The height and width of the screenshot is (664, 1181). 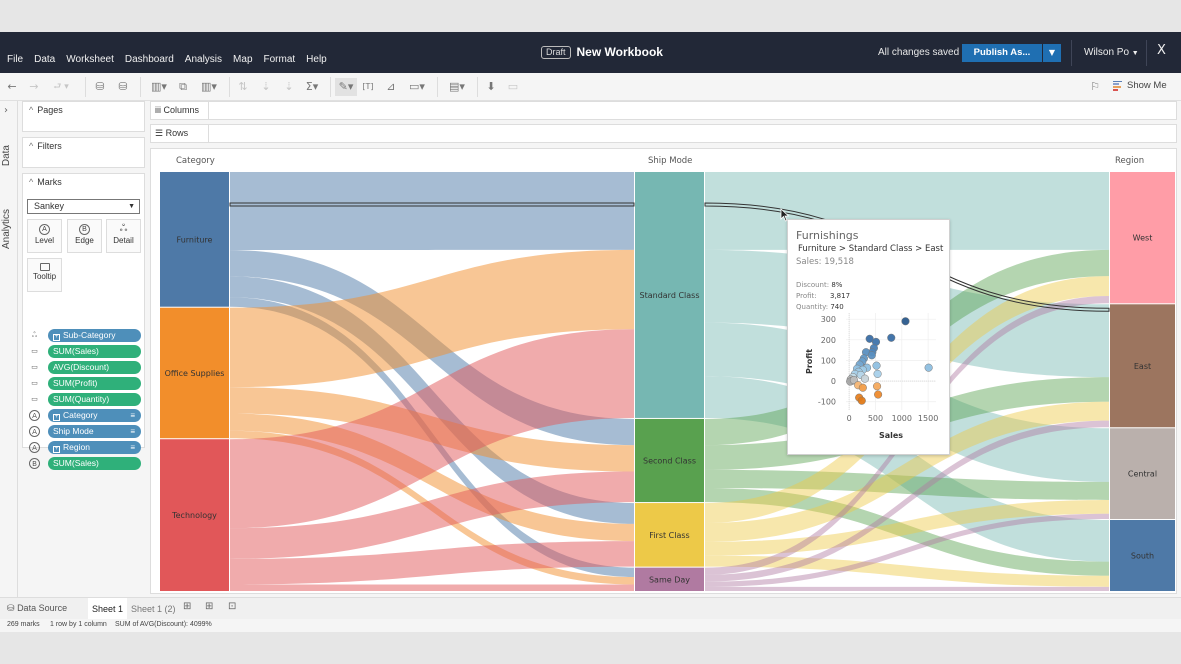 What do you see at coordinates (663, 133) in the screenshot?
I see `rows-shelf: ☰ Rows` at bounding box center [663, 133].